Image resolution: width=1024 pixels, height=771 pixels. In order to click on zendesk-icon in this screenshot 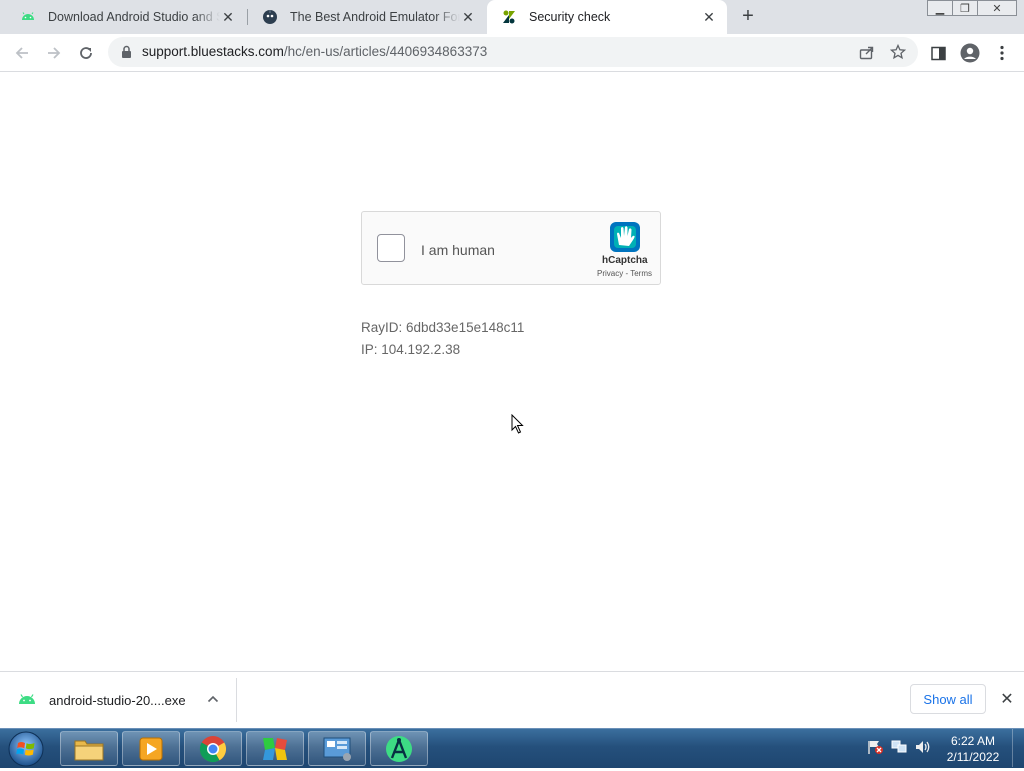, I will do `click(509, 17)`.